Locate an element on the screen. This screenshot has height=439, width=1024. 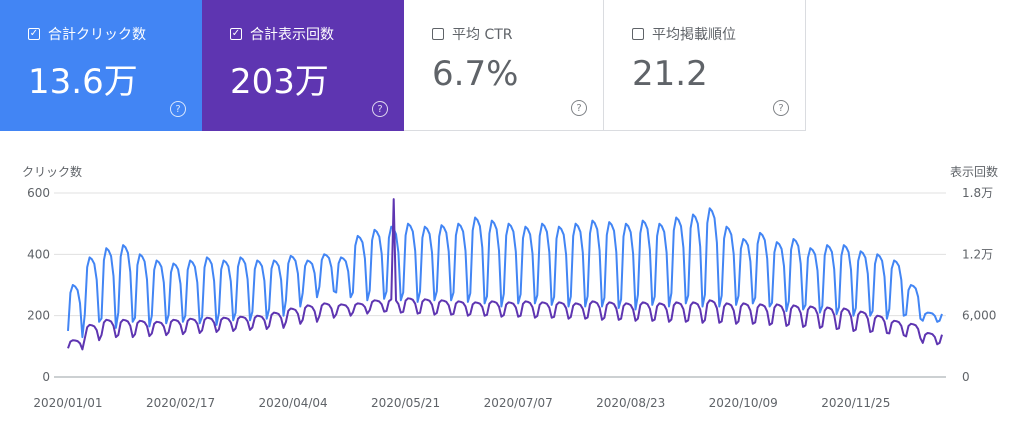
y-left-tick-label: 200 is located at coordinates (38, 316).